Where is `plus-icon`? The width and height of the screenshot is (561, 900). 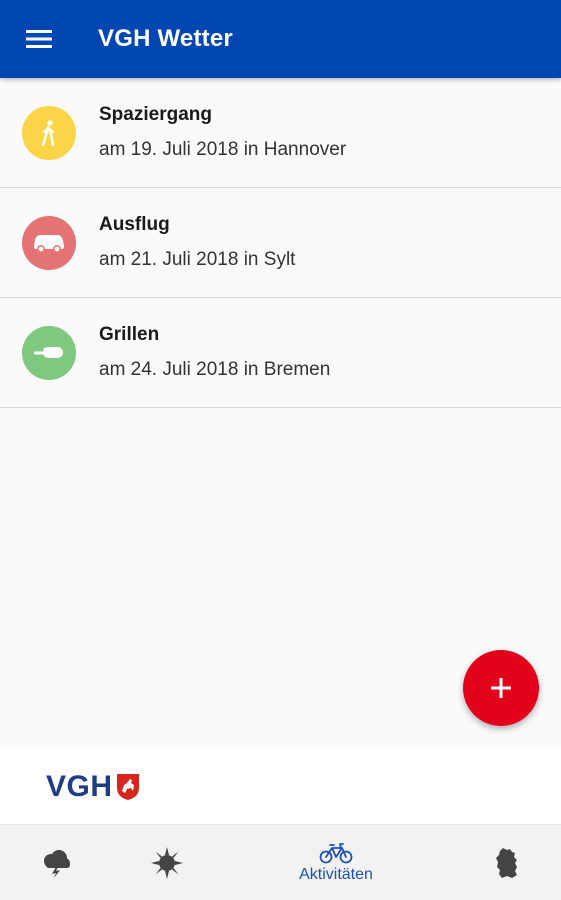
plus-icon is located at coordinates (501, 688).